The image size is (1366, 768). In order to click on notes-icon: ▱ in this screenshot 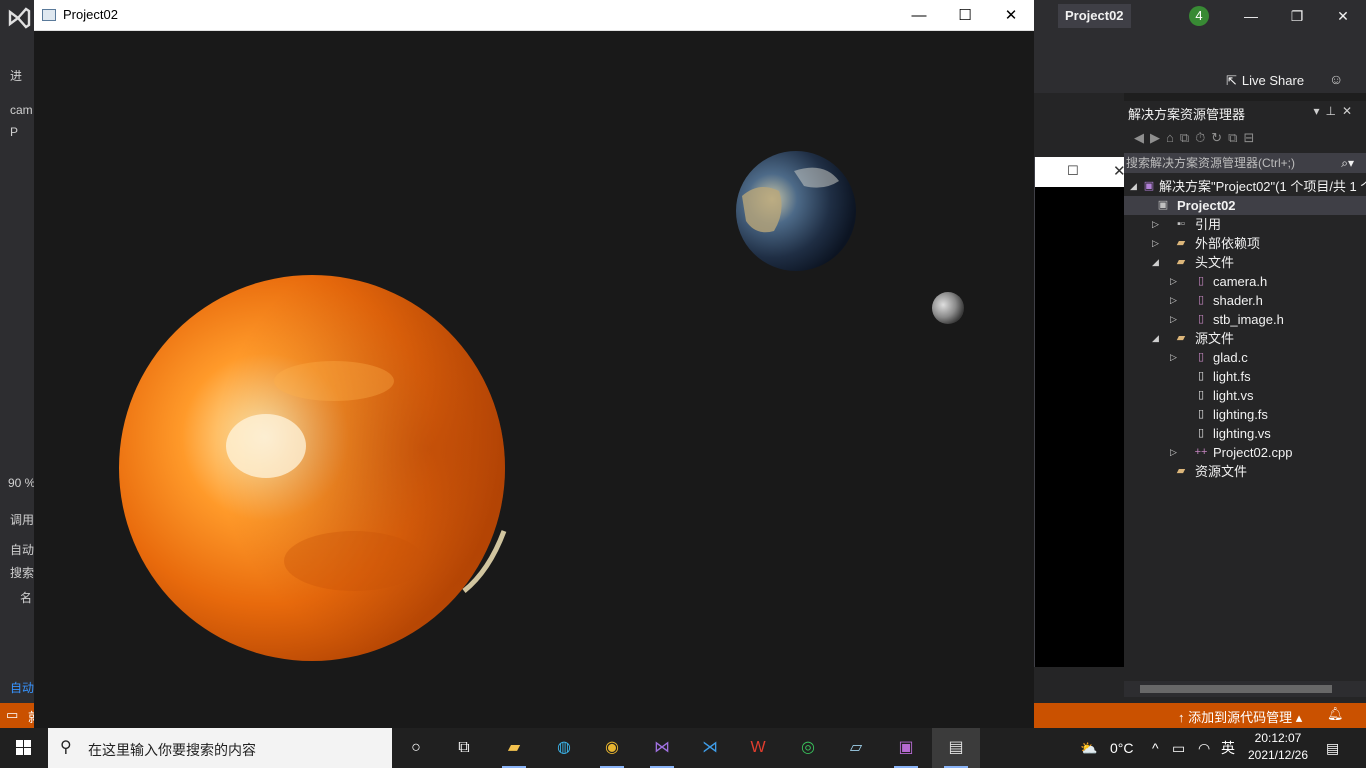, I will do `click(856, 748)`.